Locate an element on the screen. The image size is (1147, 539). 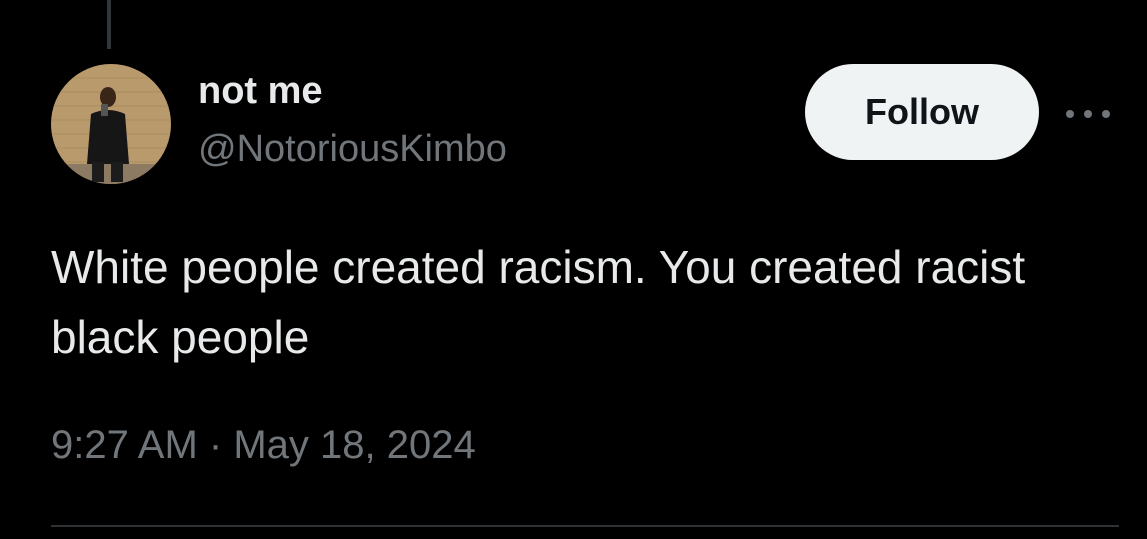
thread-connector-line is located at coordinates (109, 24).